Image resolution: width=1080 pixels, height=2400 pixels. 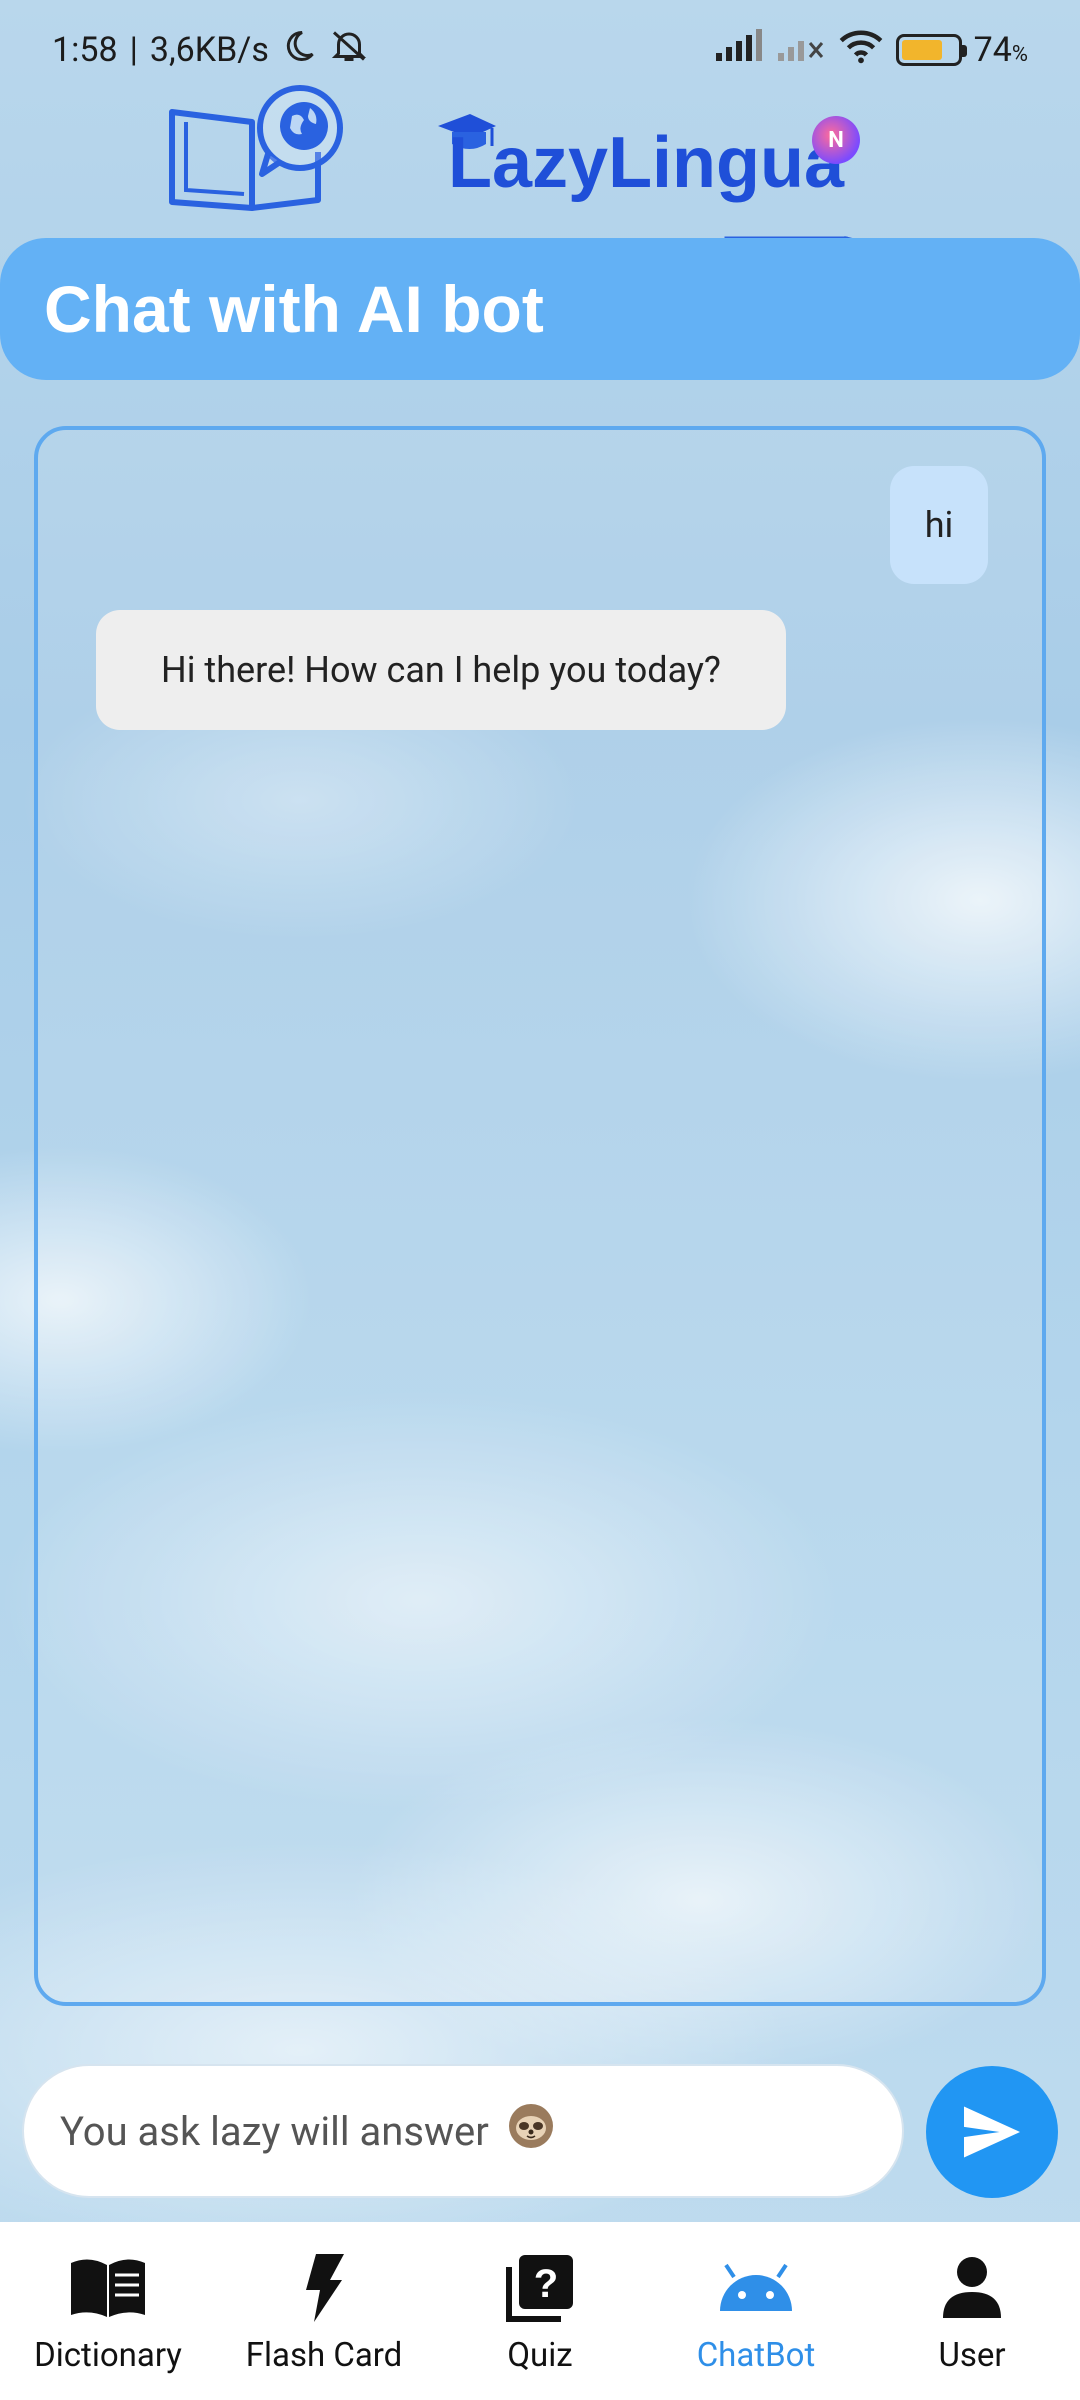 What do you see at coordinates (274, 2131) in the screenshot?
I see `chat-input-placeholder: You ask lazy will answer` at bounding box center [274, 2131].